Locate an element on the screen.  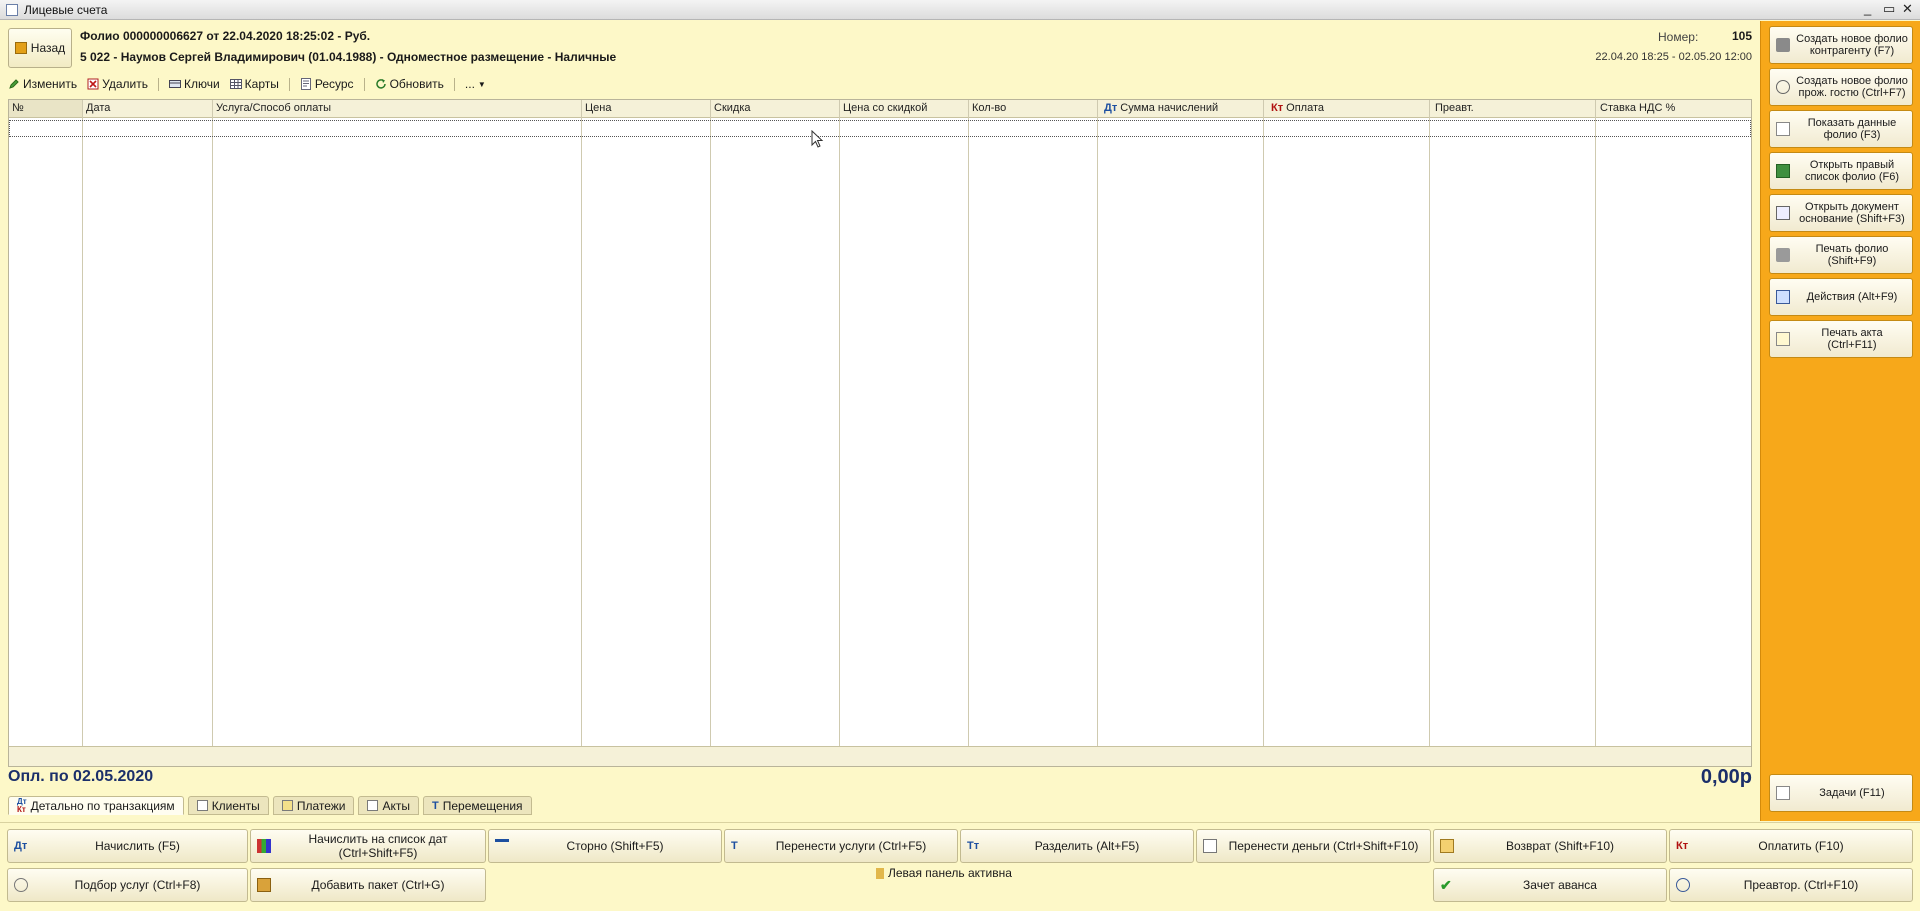
print-act-button: Печать акта (Ctrl+F11) is located at coordinates (1841, 339).